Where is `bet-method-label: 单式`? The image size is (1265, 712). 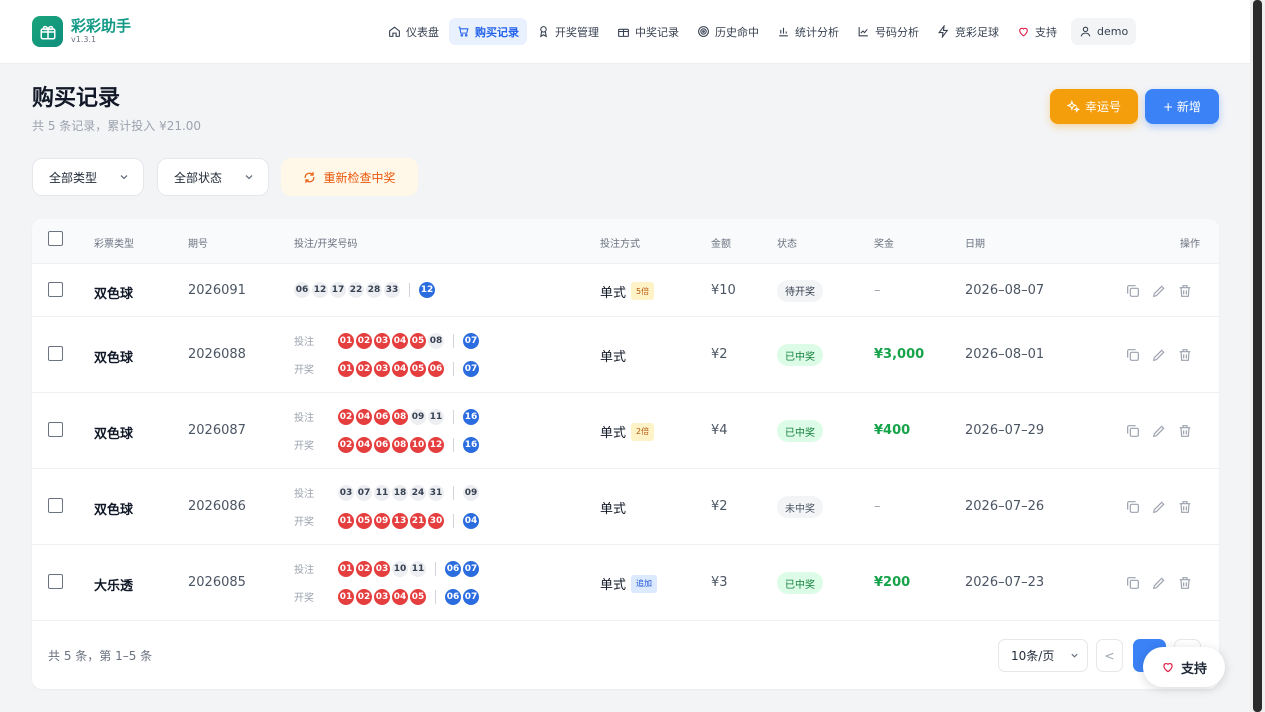
bet-method-label: 单式 is located at coordinates (613, 433).